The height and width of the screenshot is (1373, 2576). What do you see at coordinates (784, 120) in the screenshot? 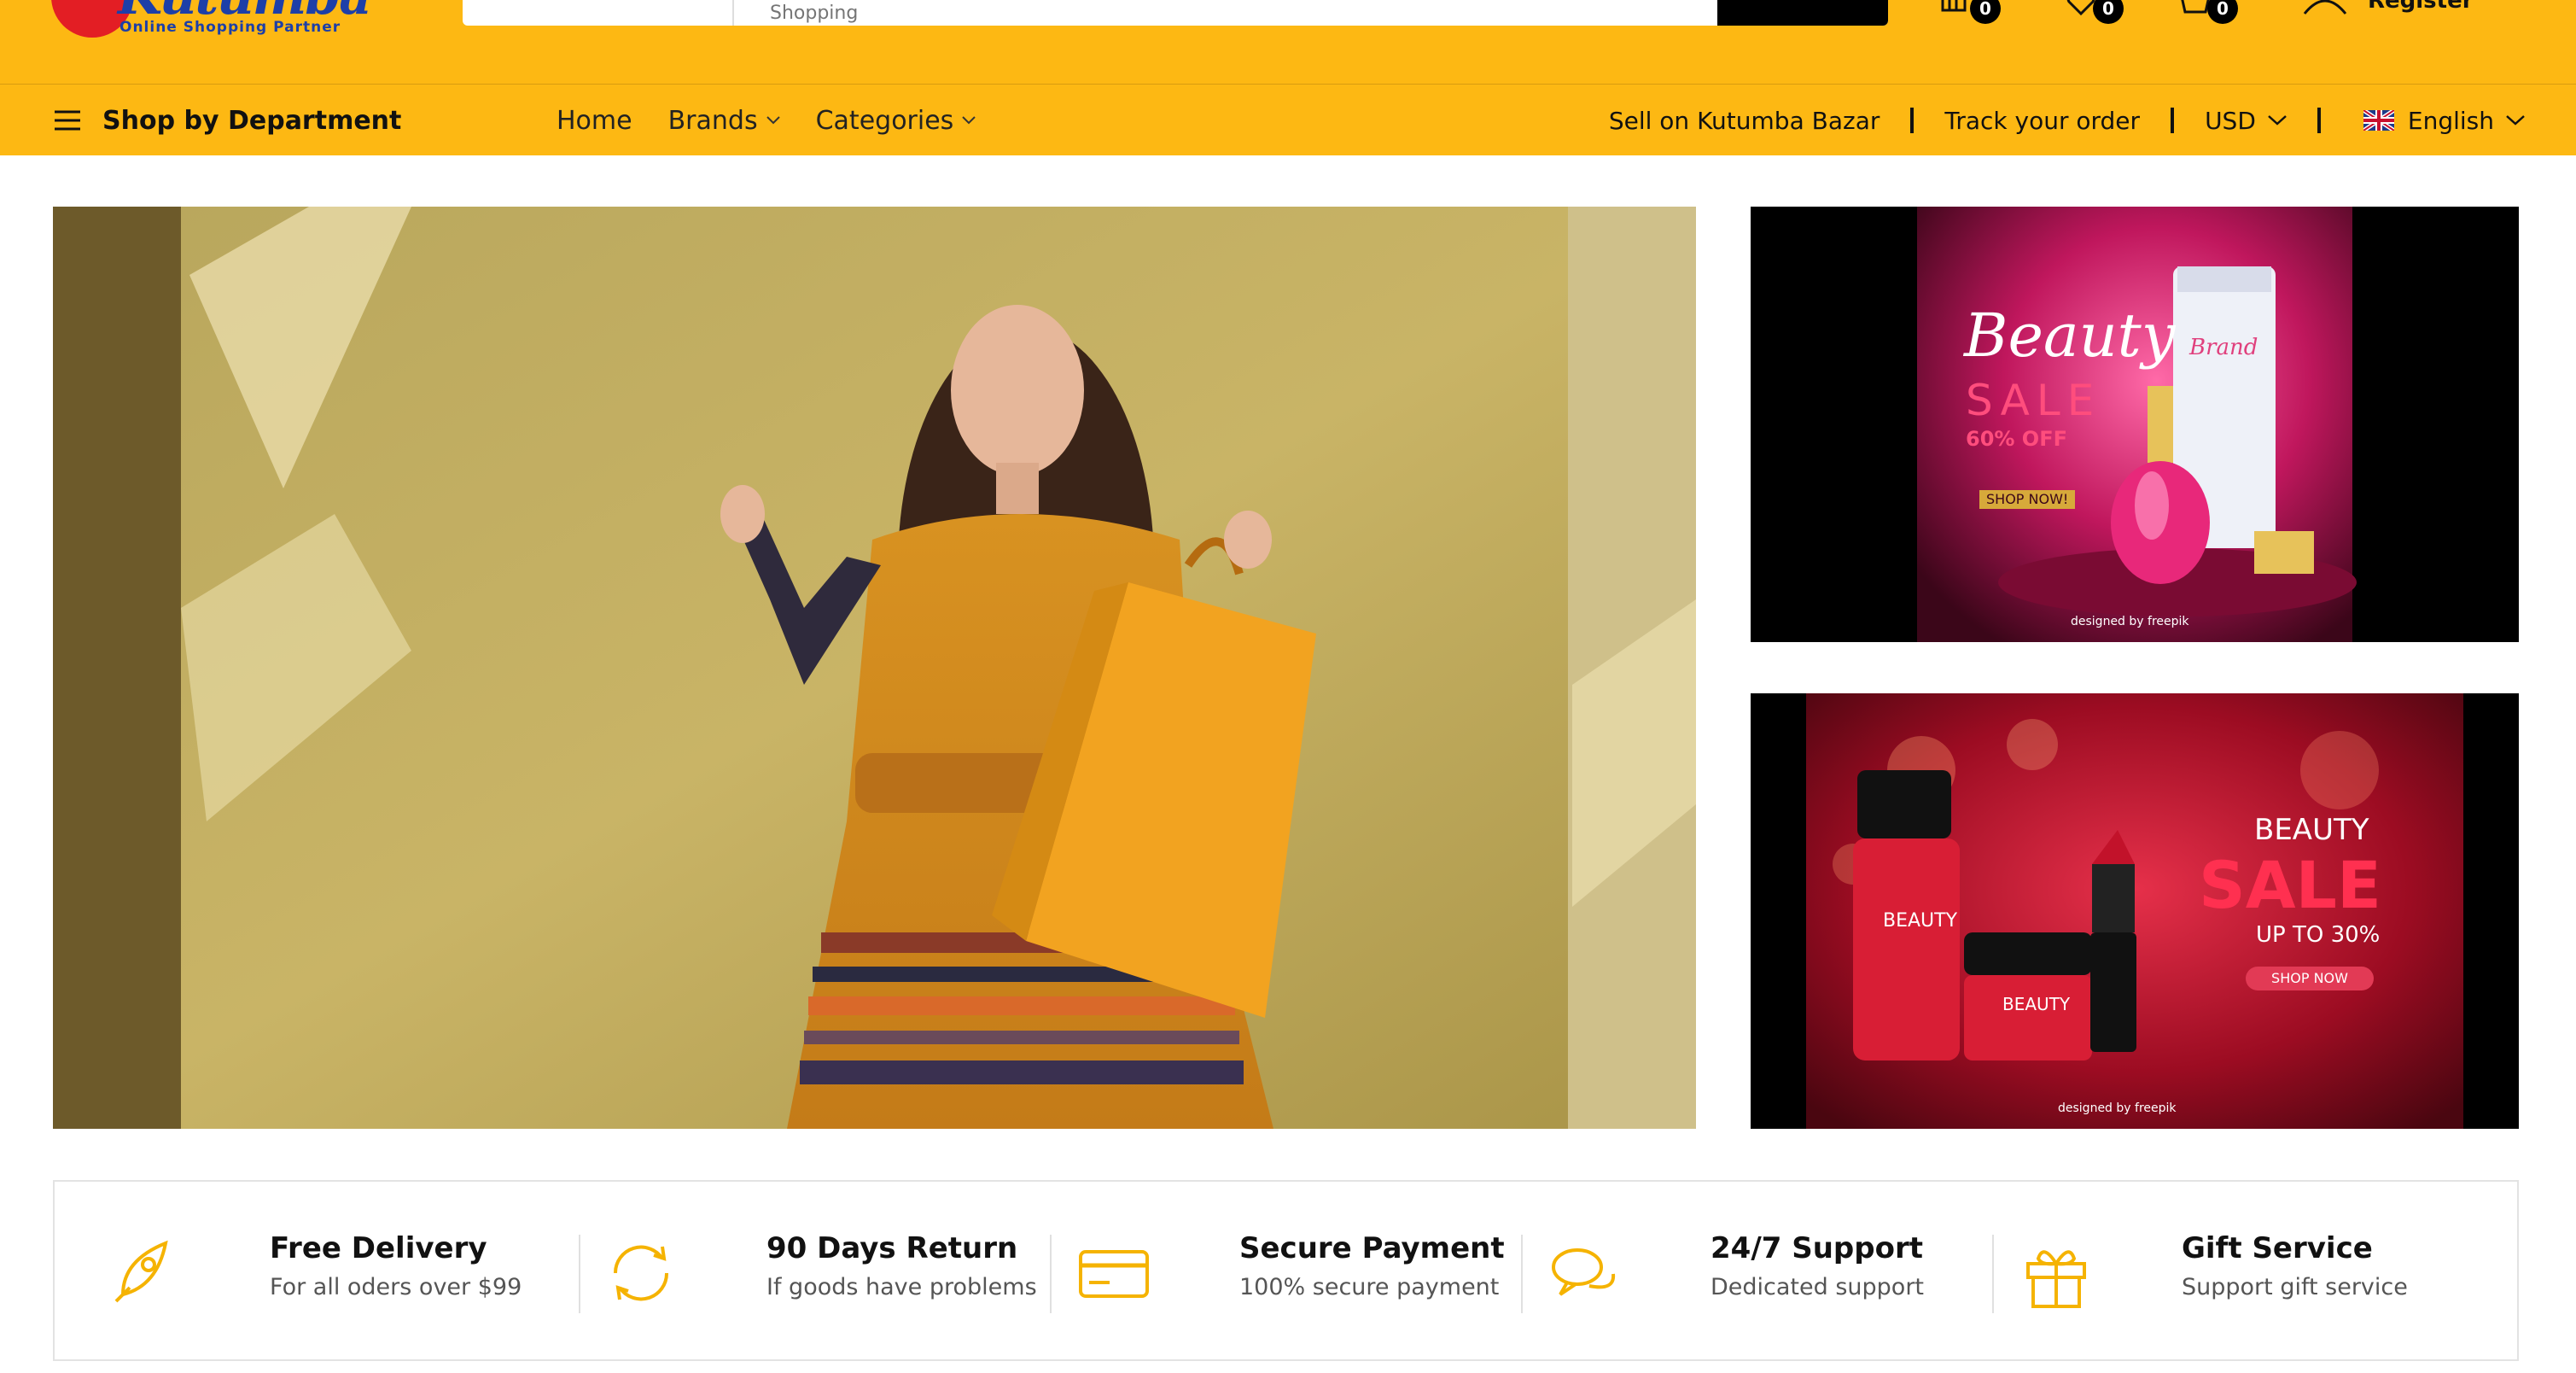
I see `primary-nav: Home Brands Categories` at bounding box center [784, 120].